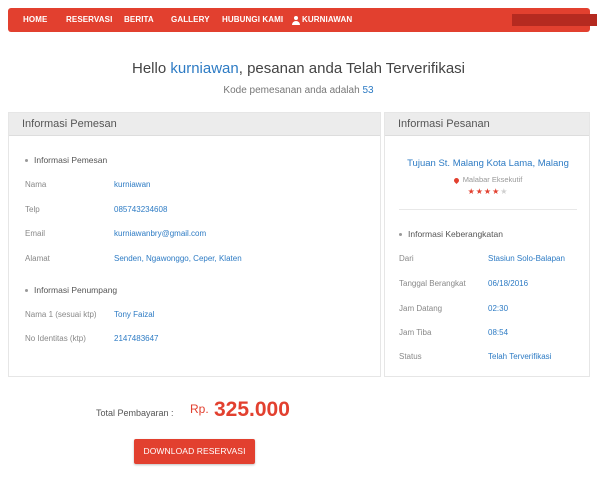  I want to click on field-label-alamat: Alamat, so click(37, 258).